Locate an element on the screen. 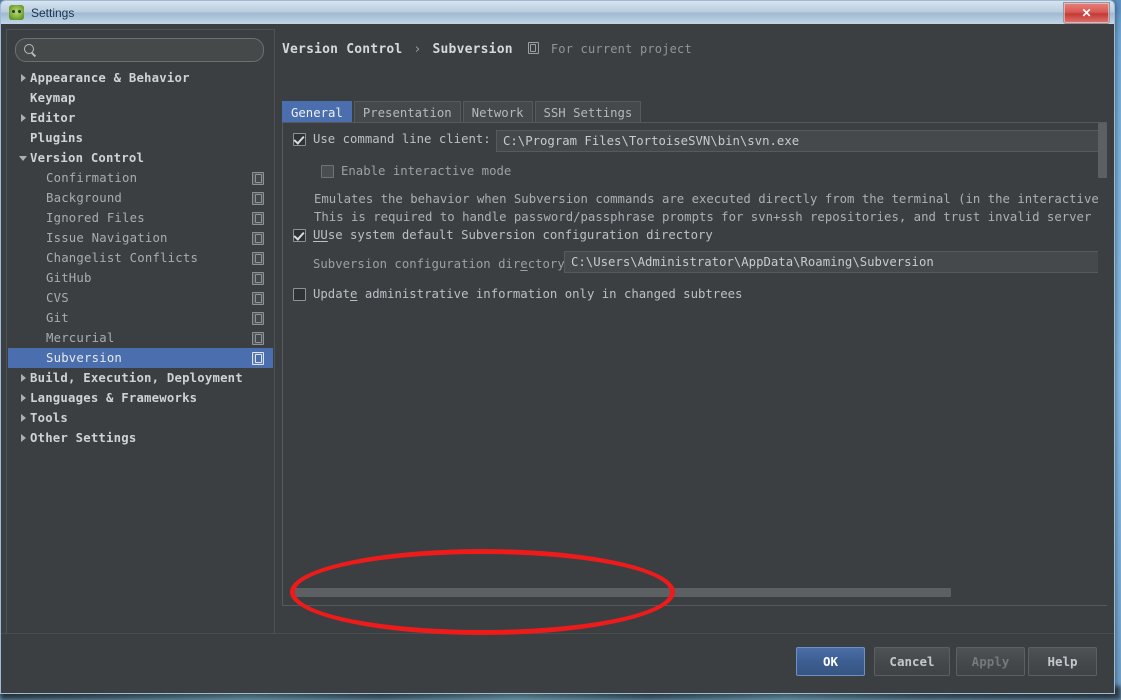 The image size is (1121, 700). sidebar-item-subversion: Subversion is located at coordinates (140, 358).